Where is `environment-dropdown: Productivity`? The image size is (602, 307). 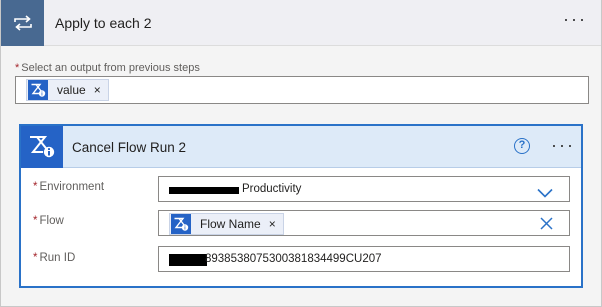
environment-dropdown: Productivity is located at coordinates (364, 189).